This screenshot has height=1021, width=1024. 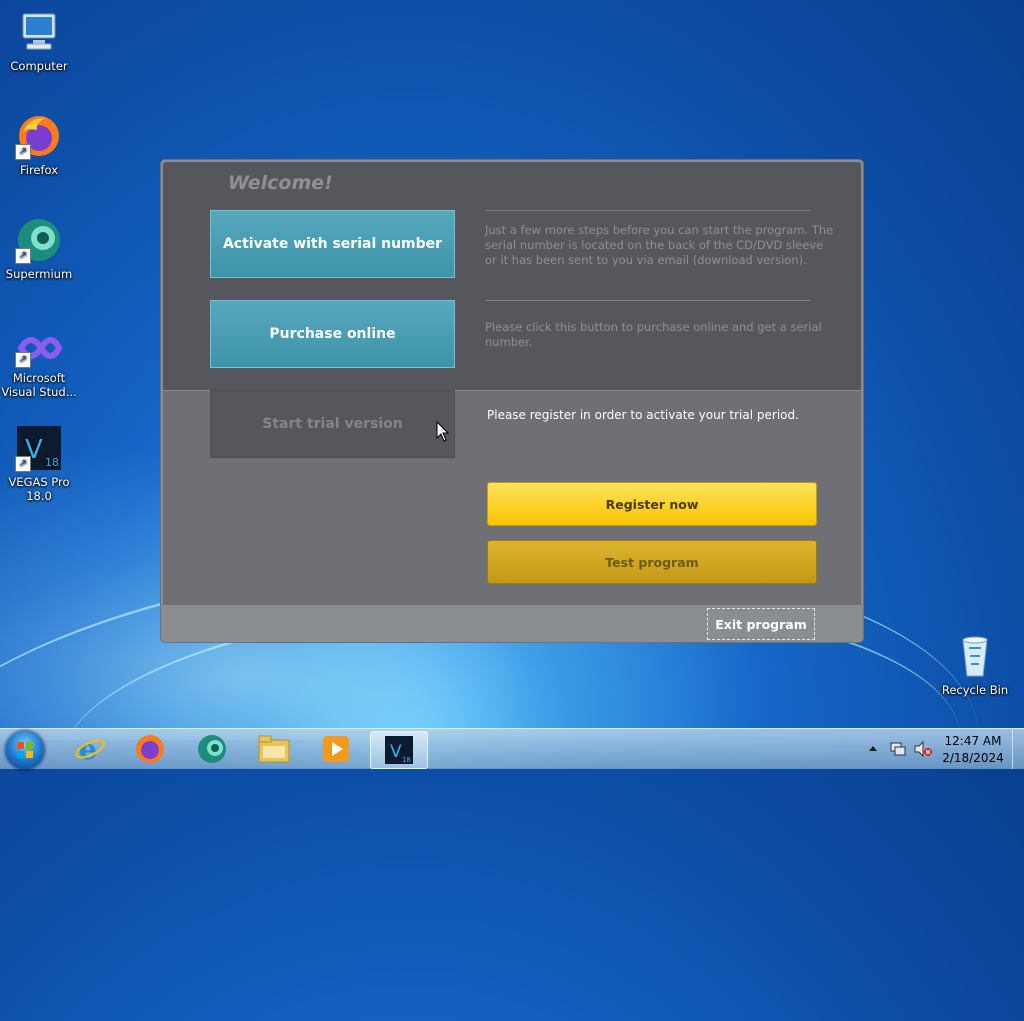 What do you see at coordinates (652, 504) in the screenshot?
I see `register-now-button: Register now` at bounding box center [652, 504].